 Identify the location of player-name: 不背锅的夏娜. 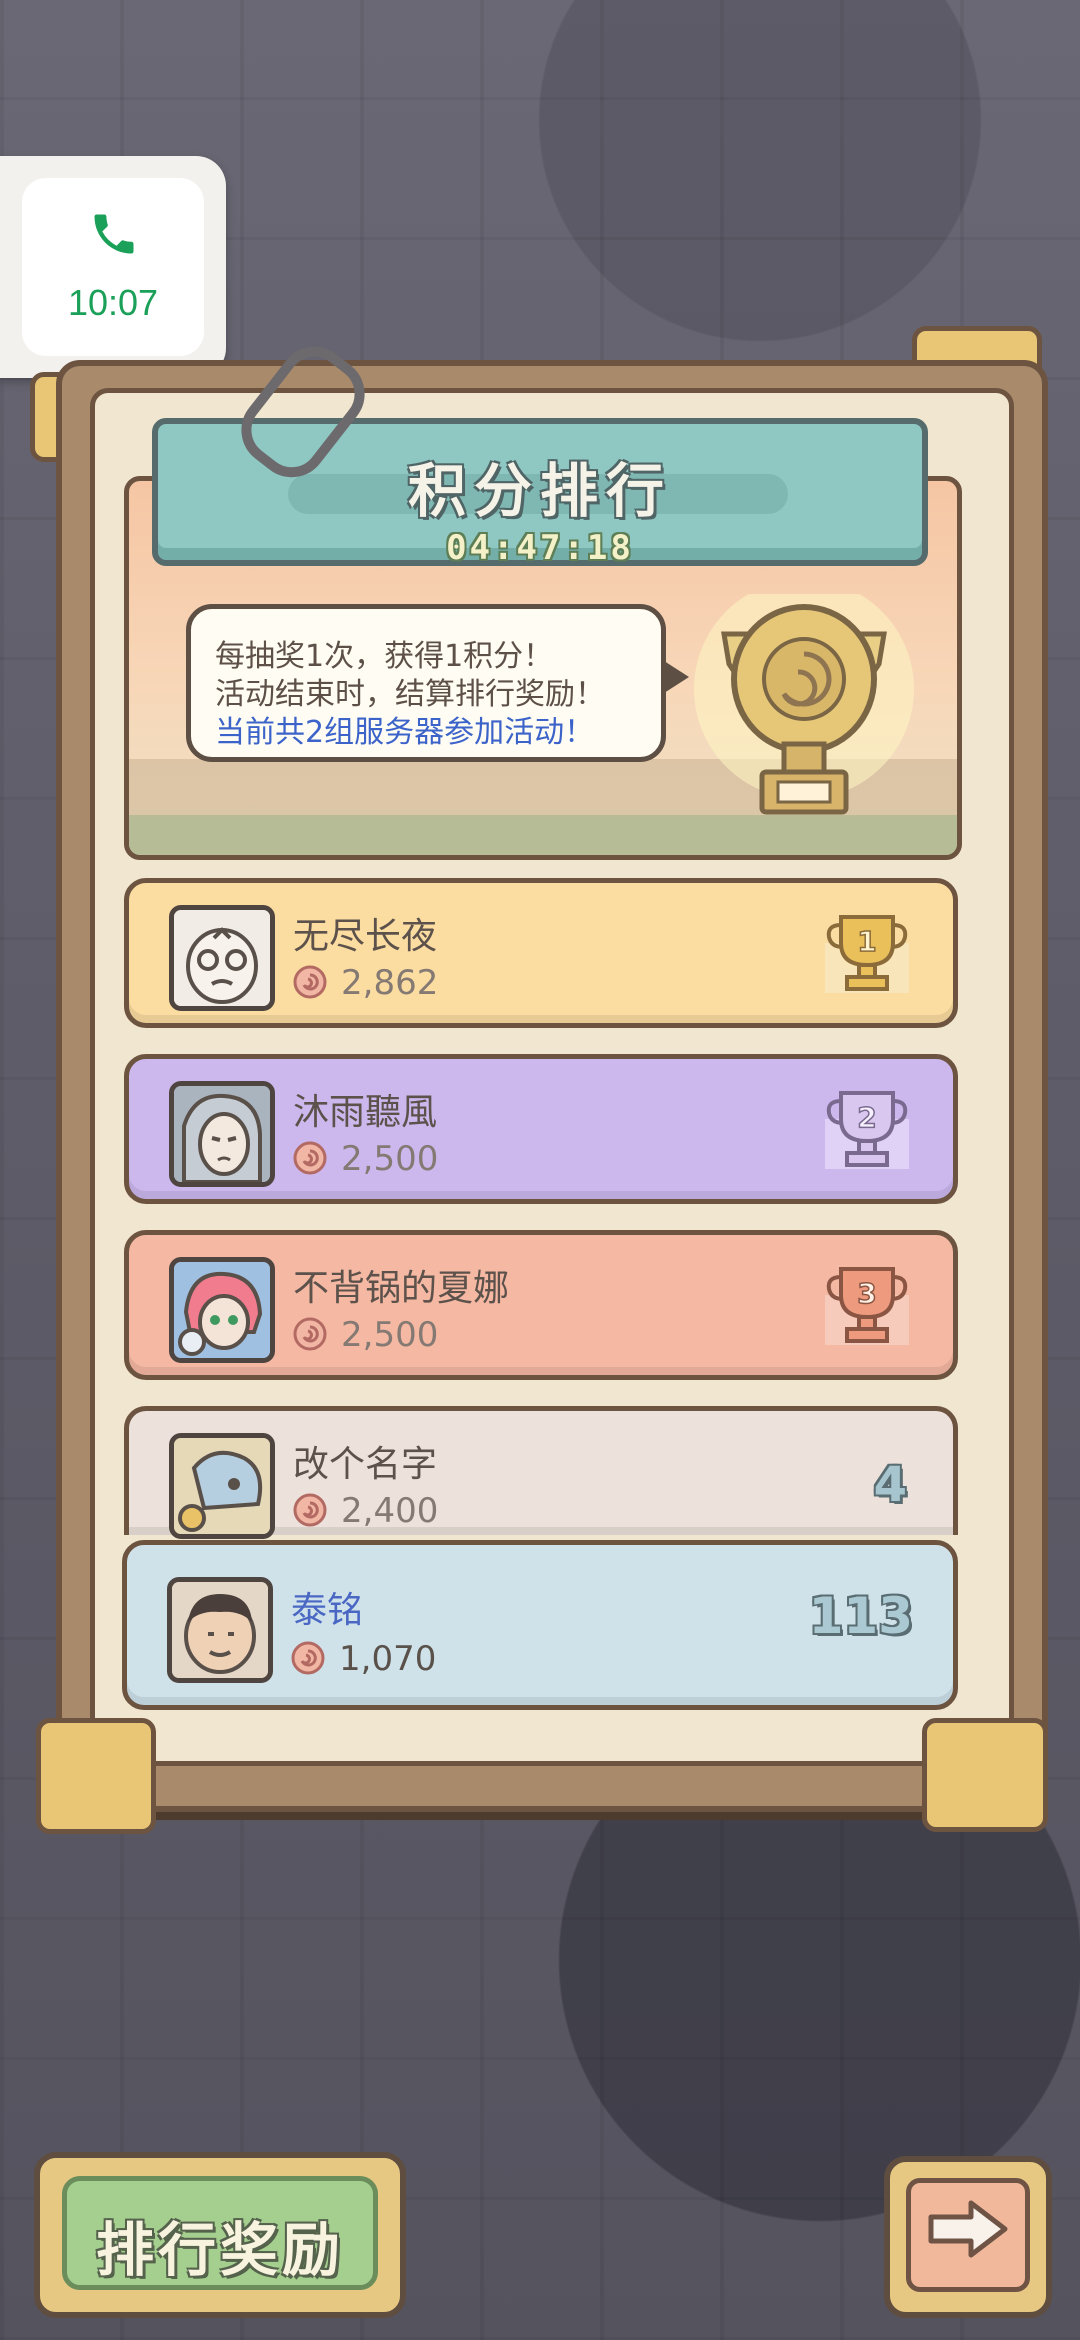
(401, 1288).